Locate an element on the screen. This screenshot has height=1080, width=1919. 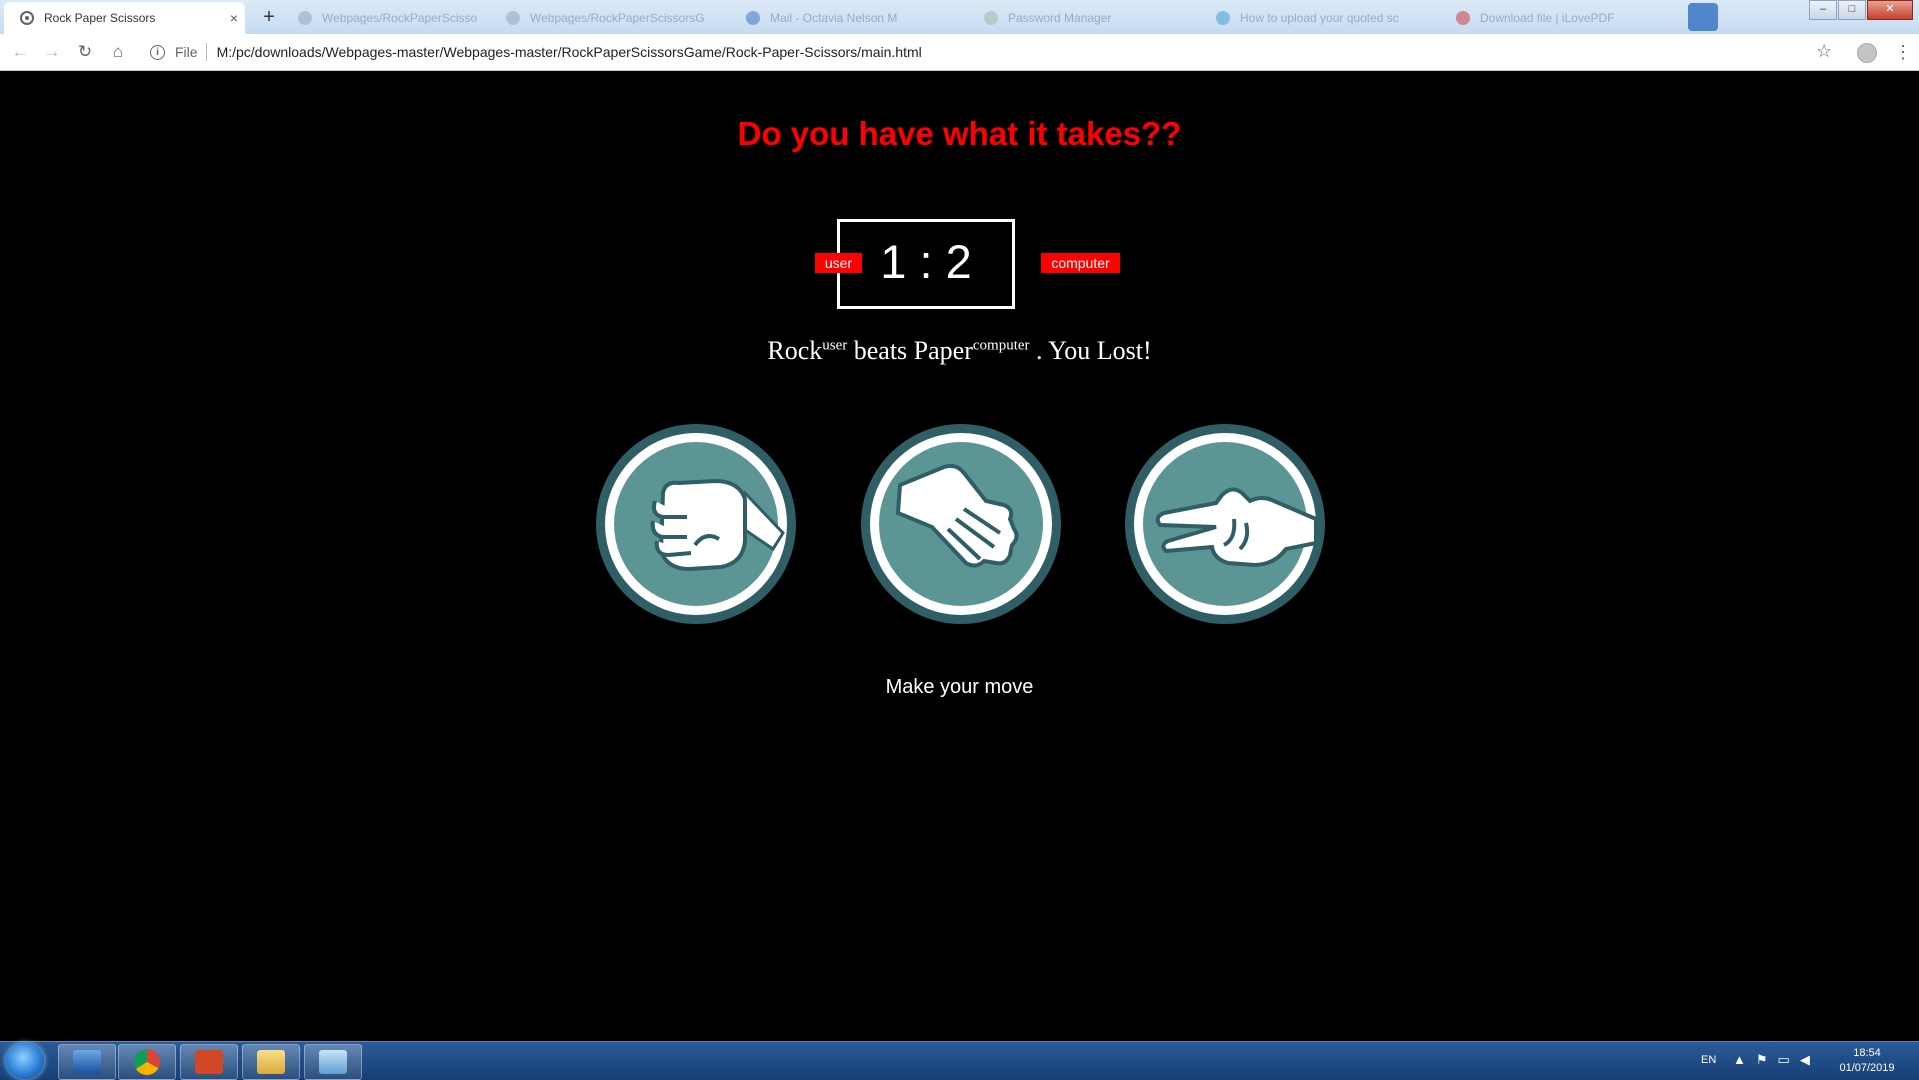
back-button: ← is located at coordinates (20, 52).